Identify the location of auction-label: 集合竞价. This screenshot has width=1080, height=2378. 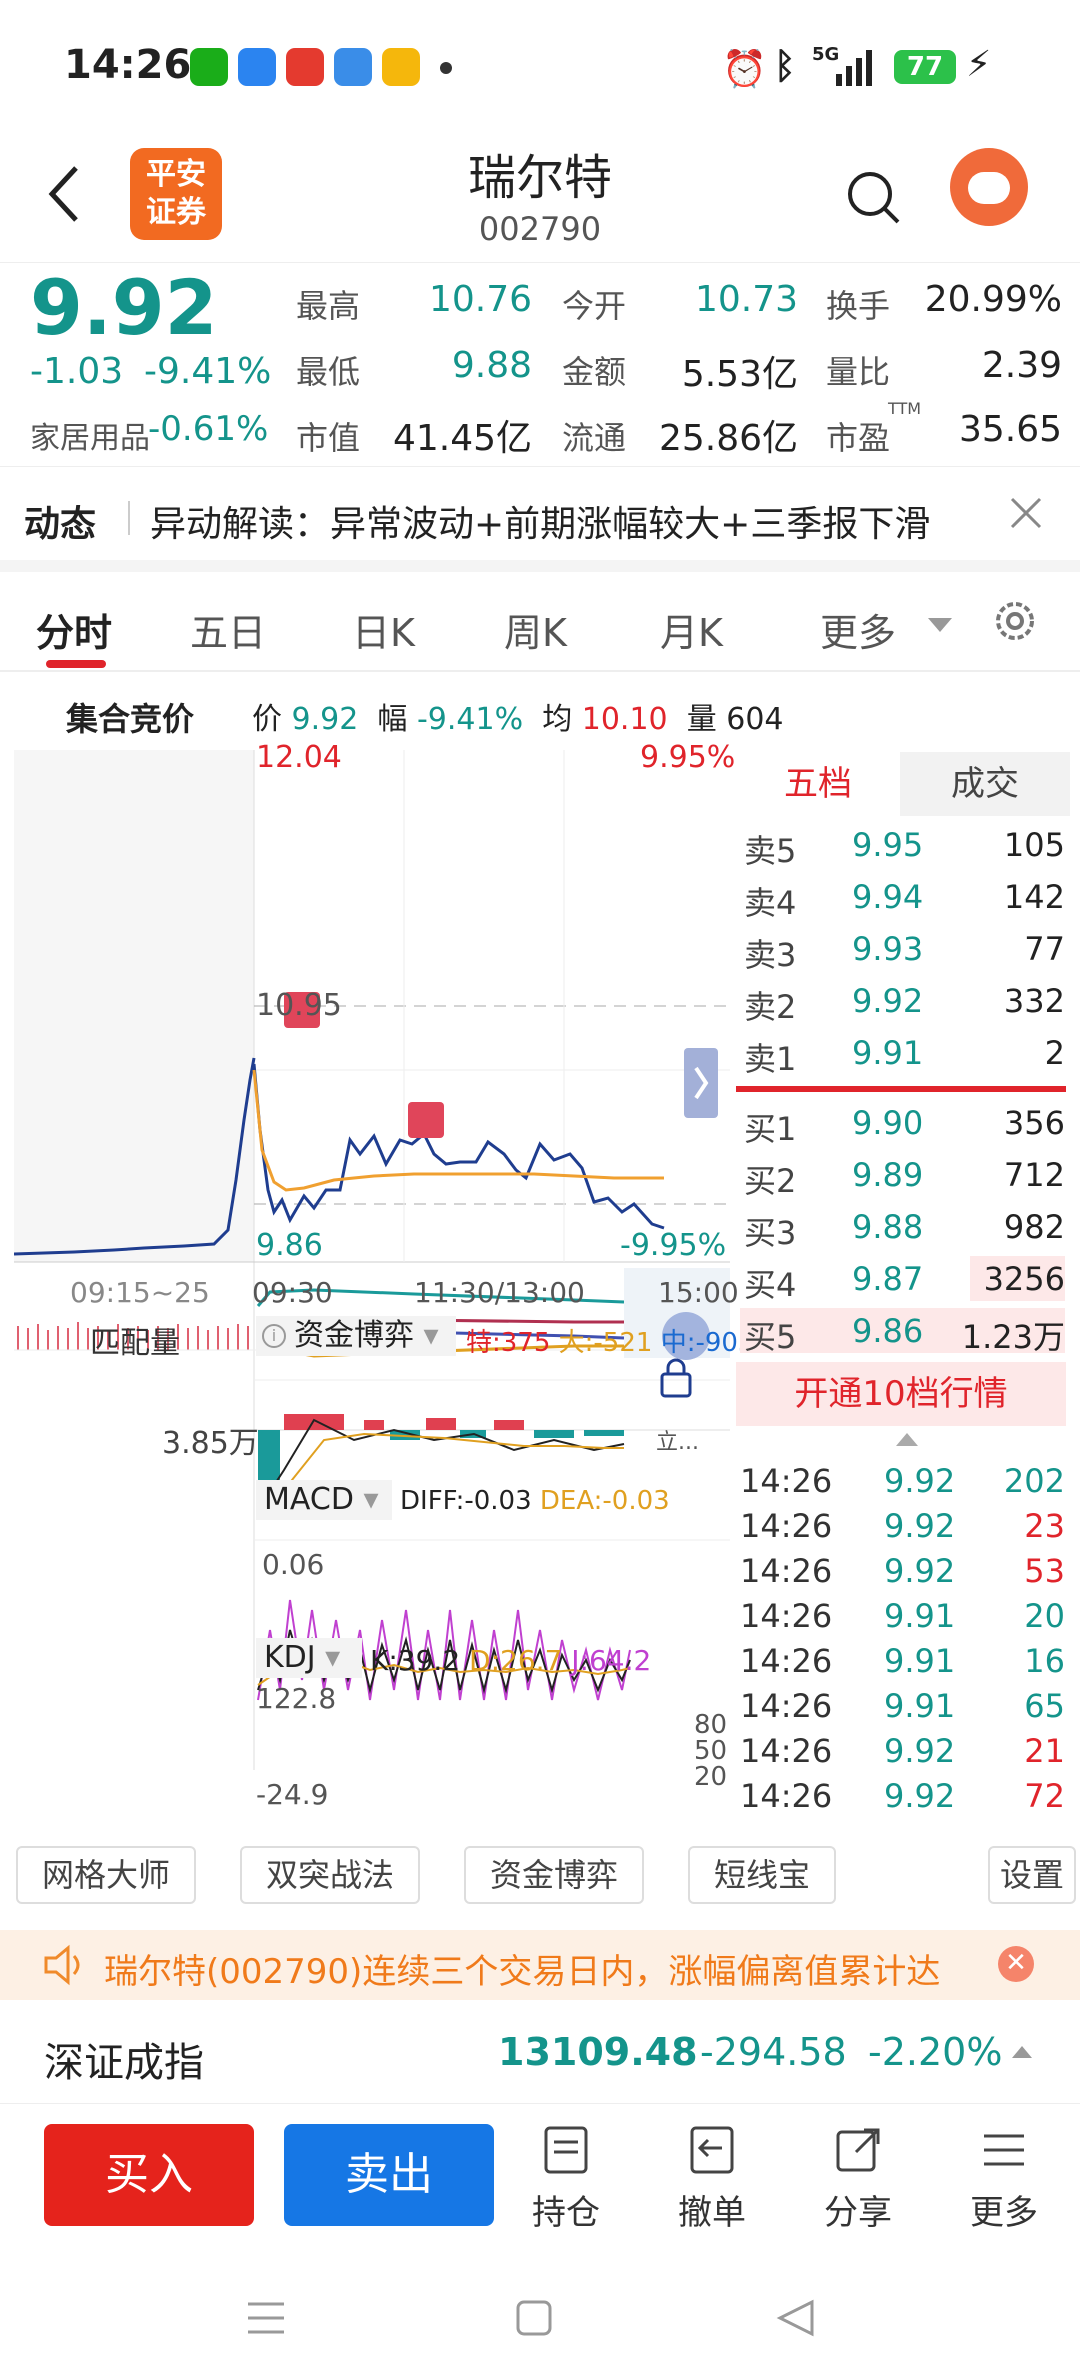
(130, 719).